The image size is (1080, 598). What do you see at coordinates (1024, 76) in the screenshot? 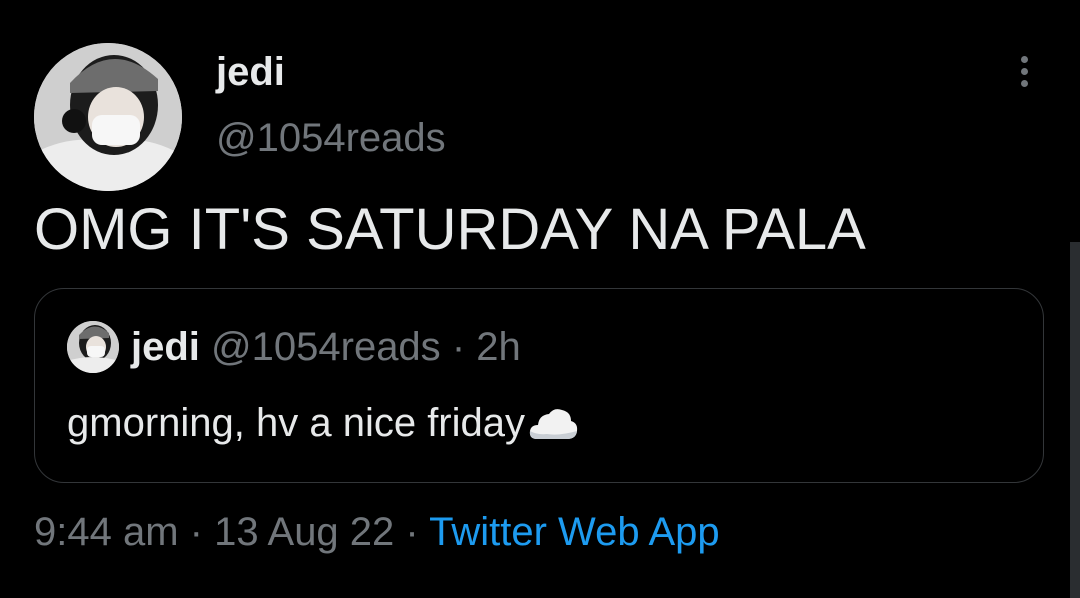
I see `more-options-icon` at bounding box center [1024, 76].